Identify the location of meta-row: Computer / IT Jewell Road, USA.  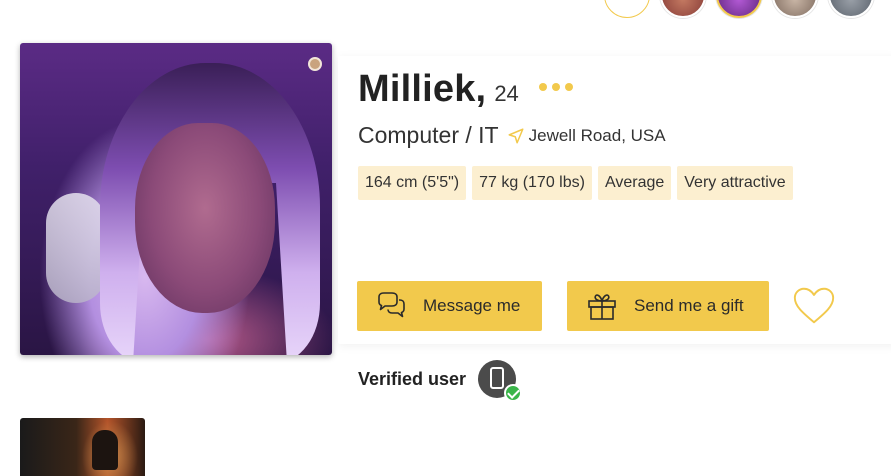
(512, 135).